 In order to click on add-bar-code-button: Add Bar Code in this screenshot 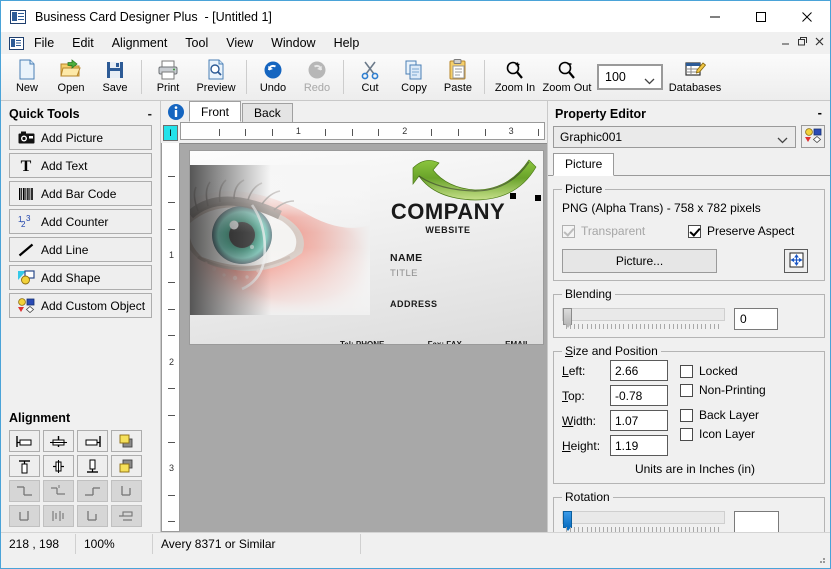, I will do `click(80, 193)`.